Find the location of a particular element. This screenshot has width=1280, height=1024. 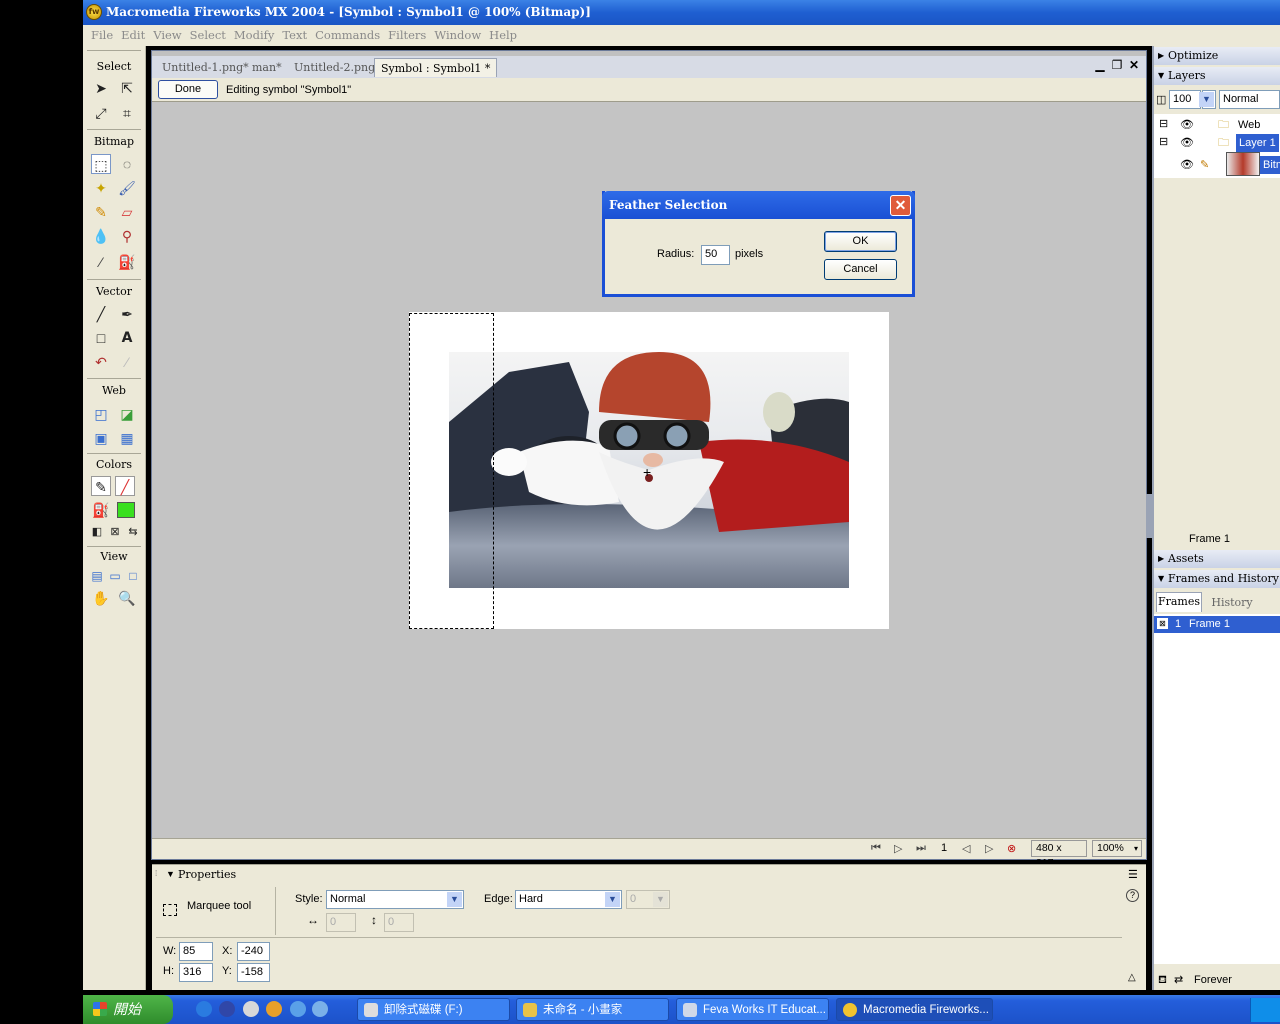

opacity-dropdown: ▼ is located at coordinates (1207, 99).